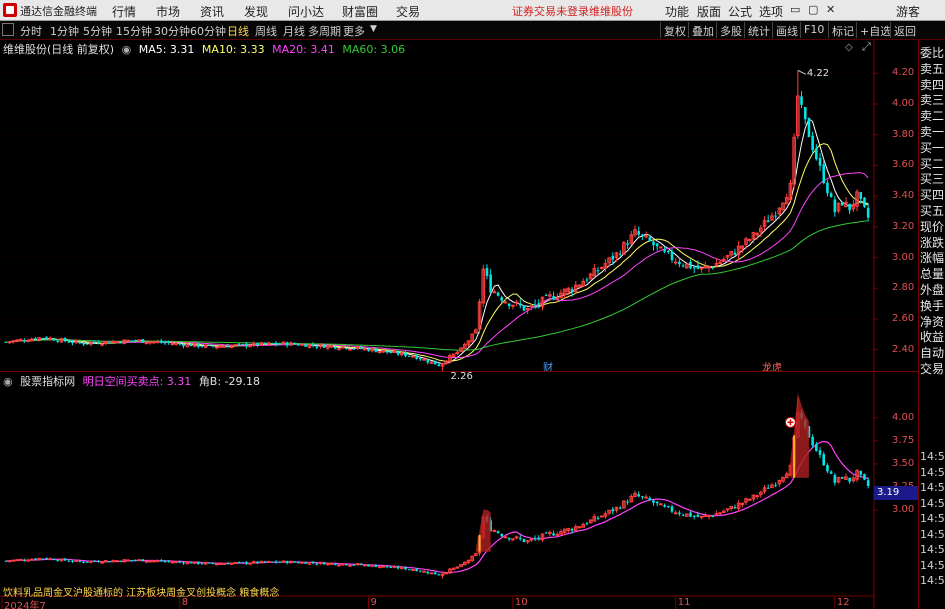  I want to click on menu-options: 选项, so click(771, 11).